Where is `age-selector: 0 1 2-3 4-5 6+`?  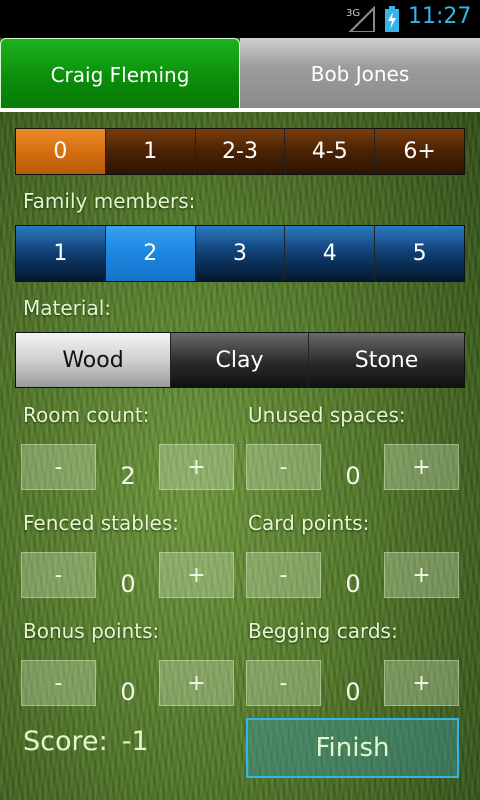
age-selector: 0 1 2-3 4-5 6+ is located at coordinates (240, 151).